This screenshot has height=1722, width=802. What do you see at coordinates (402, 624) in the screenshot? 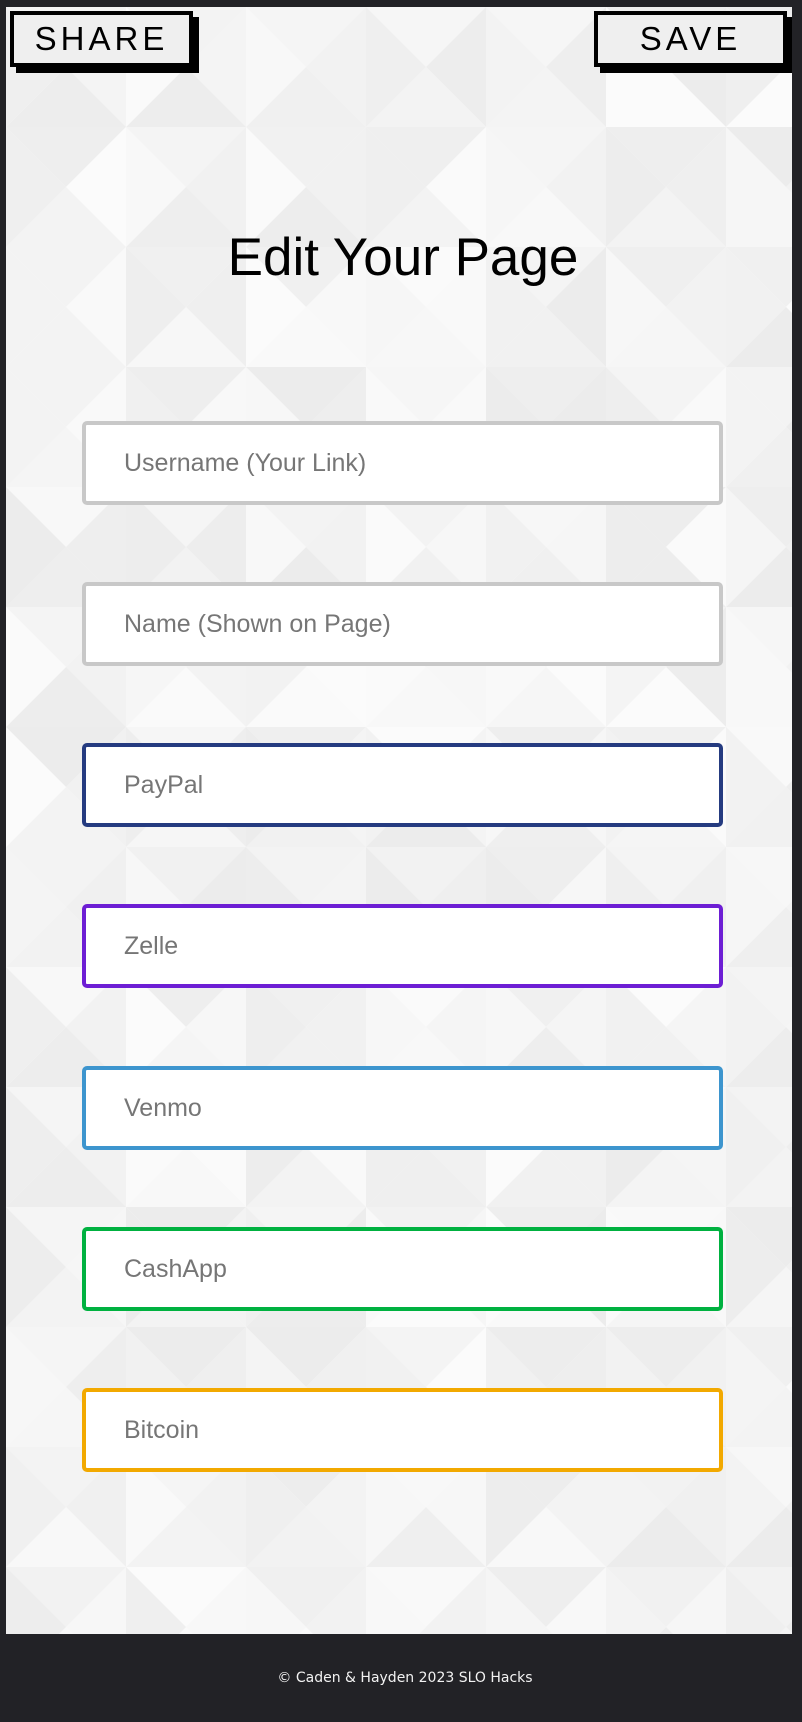
I see `name-input` at bounding box center [402, 624].